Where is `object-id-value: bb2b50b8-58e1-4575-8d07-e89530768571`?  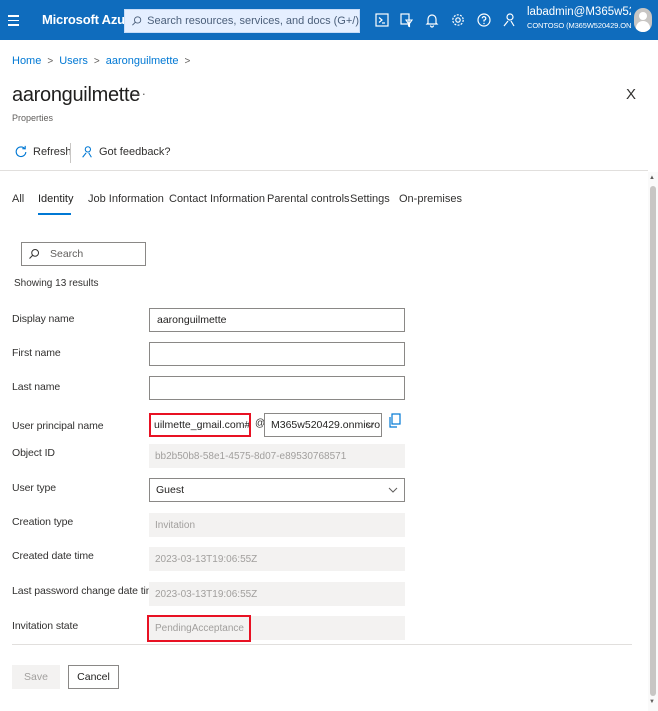 object-id-value: bb2b50b8-58e1-4575-8d07-e89530768571 is located at coordinates (277, 456).